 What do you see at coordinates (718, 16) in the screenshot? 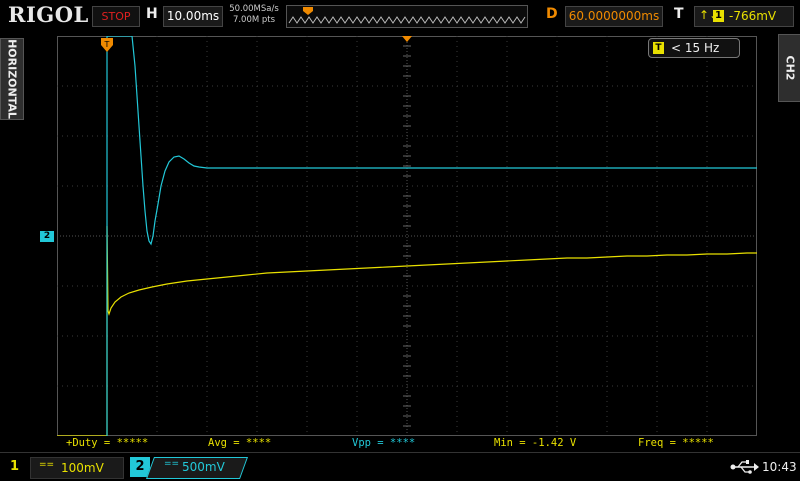
I see `trigger-source-badge: 1` at bounding box center [718, 16].